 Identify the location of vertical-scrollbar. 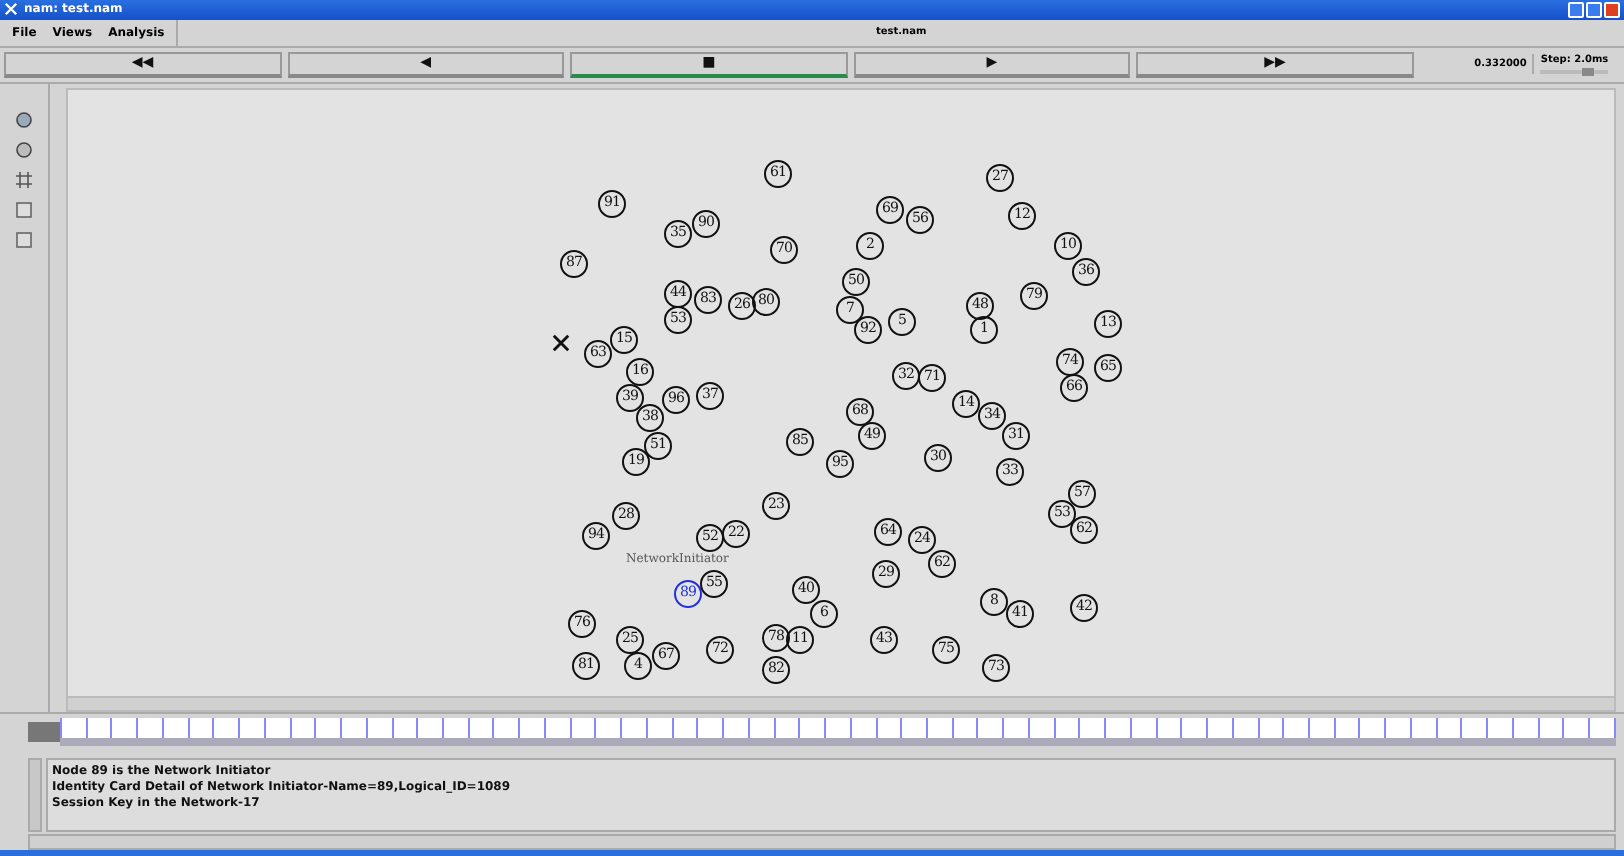
(35, 795).